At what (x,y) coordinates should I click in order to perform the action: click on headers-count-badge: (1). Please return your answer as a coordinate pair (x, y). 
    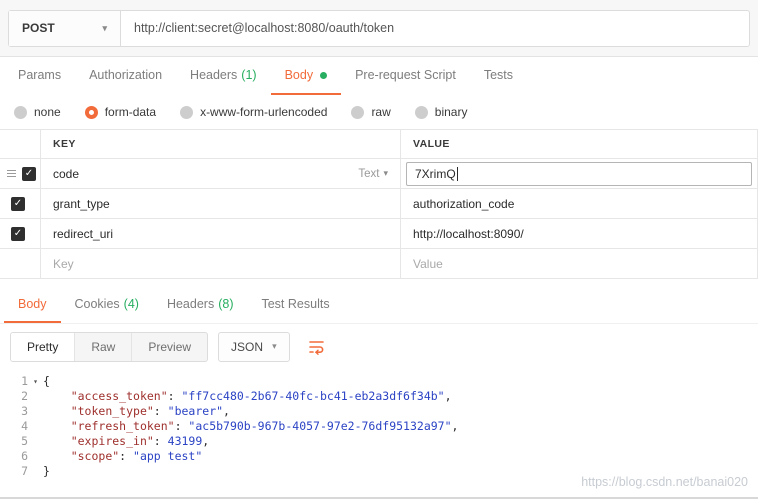
    Looking at the image, I should click on (249, 75).